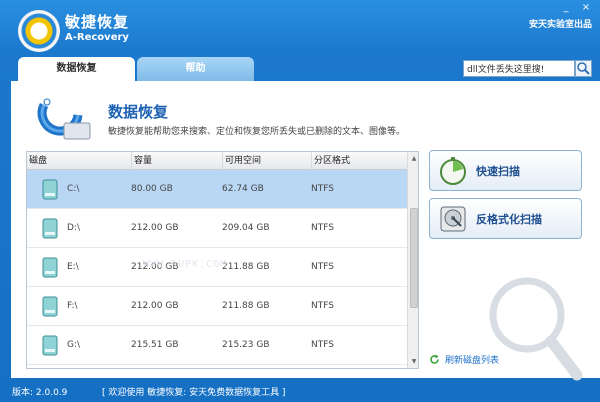 The image size is (600, 402). Describe the element at coordinates (359, 161) in the screenshot. I see `column-header-filesystem: 分区格式` at that location.